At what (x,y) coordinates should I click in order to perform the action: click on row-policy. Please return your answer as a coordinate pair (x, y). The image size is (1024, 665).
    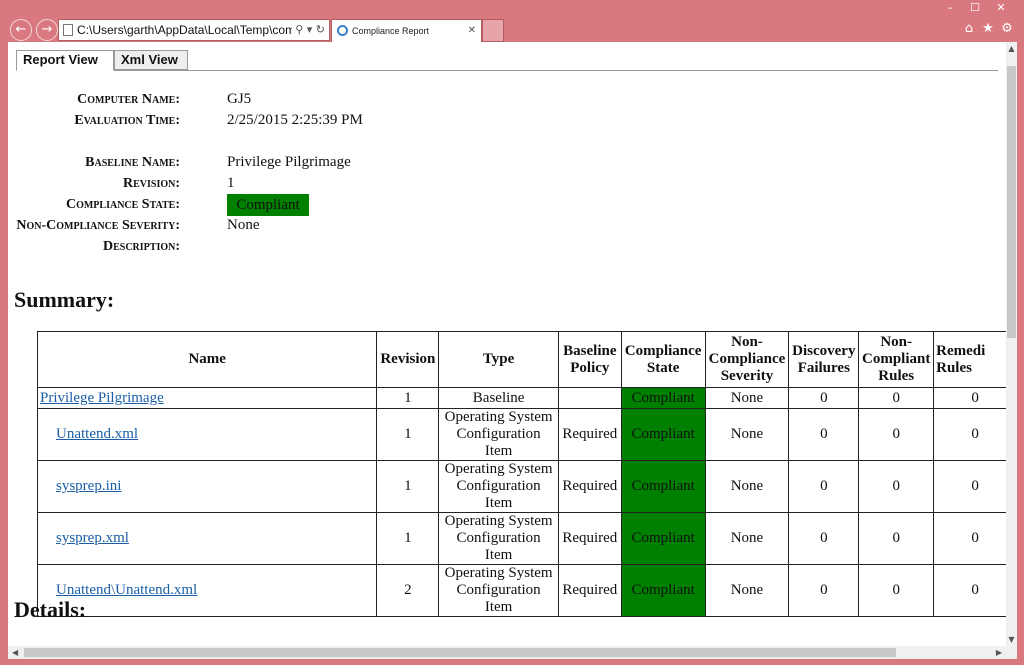
    Looking at the image, I should click on (589, 398).